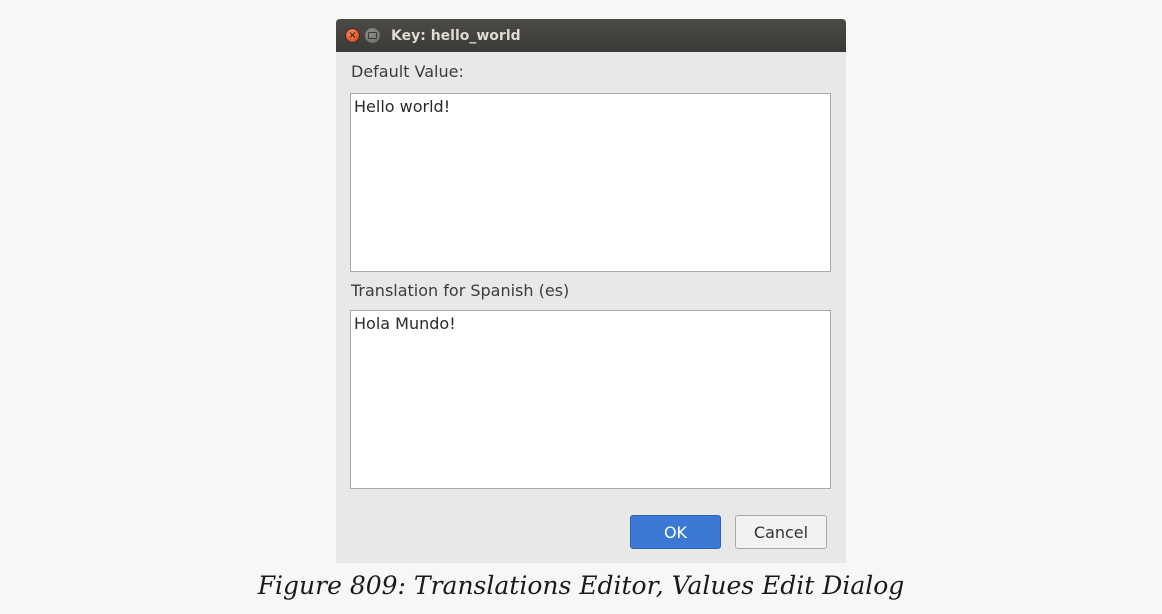  I want to click on cancel-button: Cancel, so click(781, 532).